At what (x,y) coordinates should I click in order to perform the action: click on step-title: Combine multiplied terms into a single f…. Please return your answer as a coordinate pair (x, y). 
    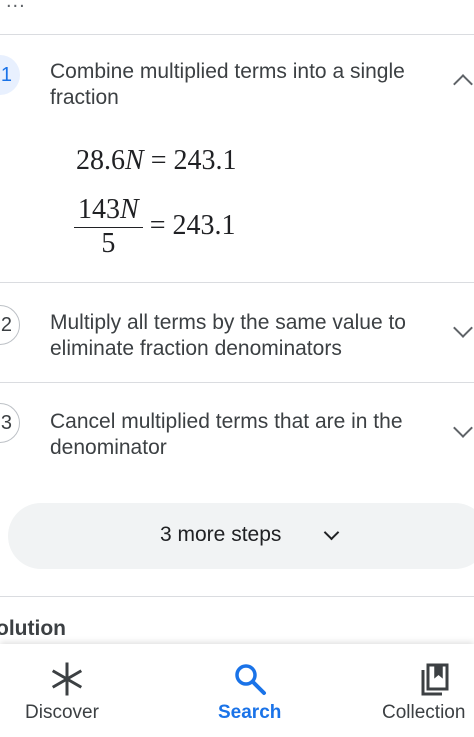
    Looking at the image, I should click on (227, 84).